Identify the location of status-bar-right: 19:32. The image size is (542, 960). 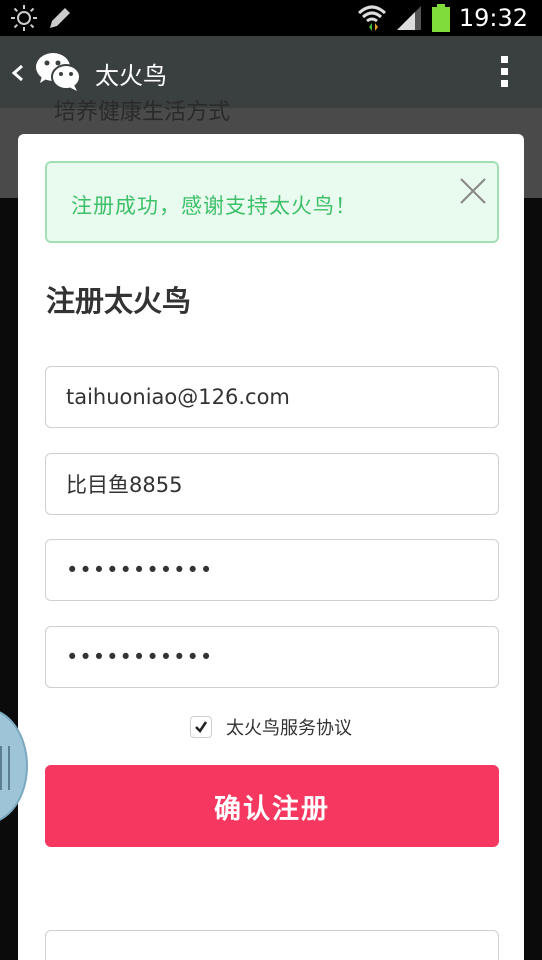
(442, 18).